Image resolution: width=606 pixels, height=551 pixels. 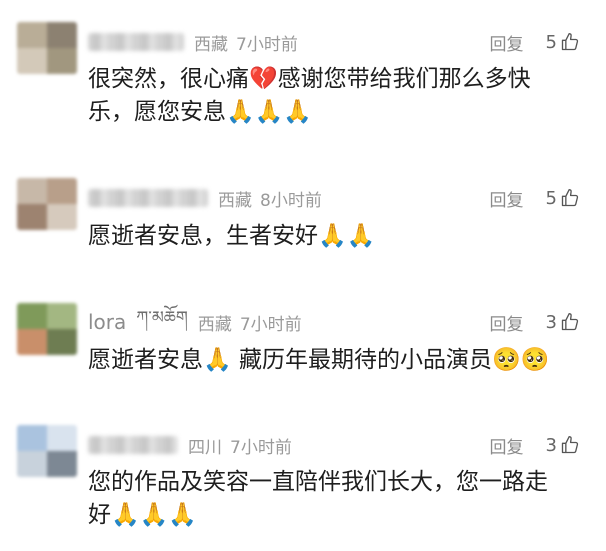 What do you see at coordinates (232, 236) in the screenshot?
I see `comment-line: 愿逝者安息，生者安好🙏🙏` at bounding box center [232, 236].